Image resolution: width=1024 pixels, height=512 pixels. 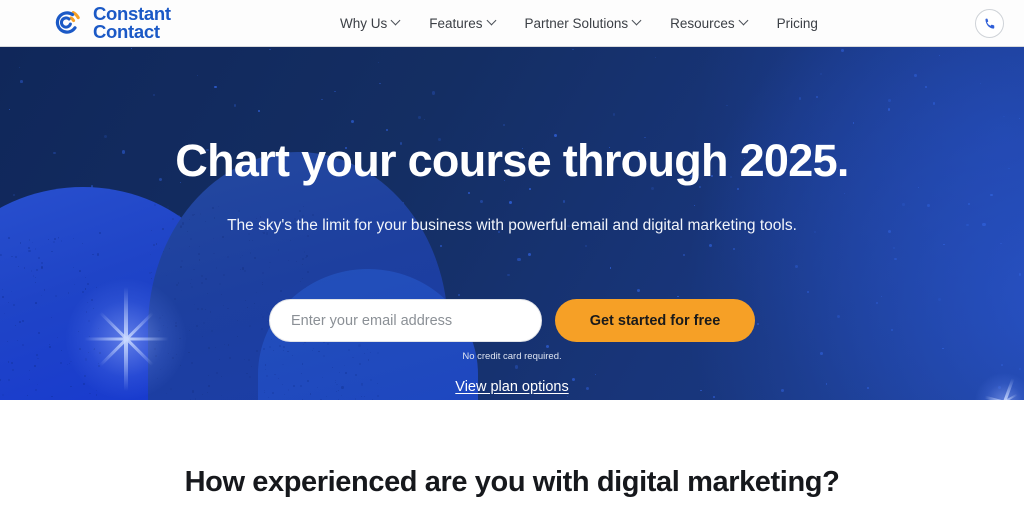 I want to click on nav-label: Features, so click(x=456, y=23).